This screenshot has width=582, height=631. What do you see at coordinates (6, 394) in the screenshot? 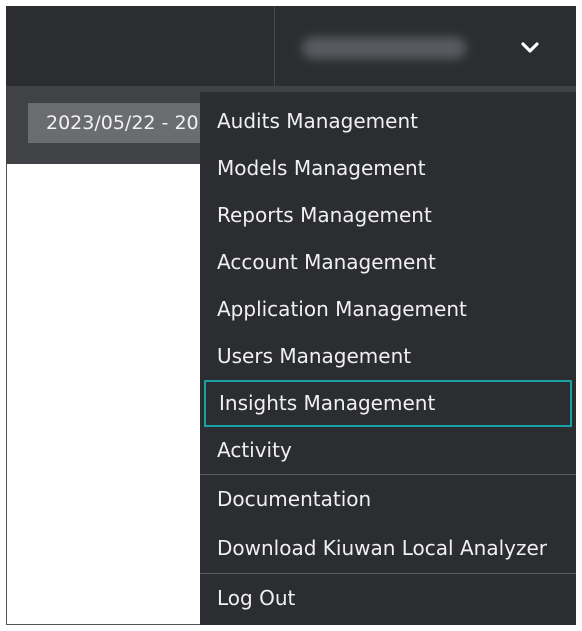
I see `content-border-left` at bounding box center [6, 394].